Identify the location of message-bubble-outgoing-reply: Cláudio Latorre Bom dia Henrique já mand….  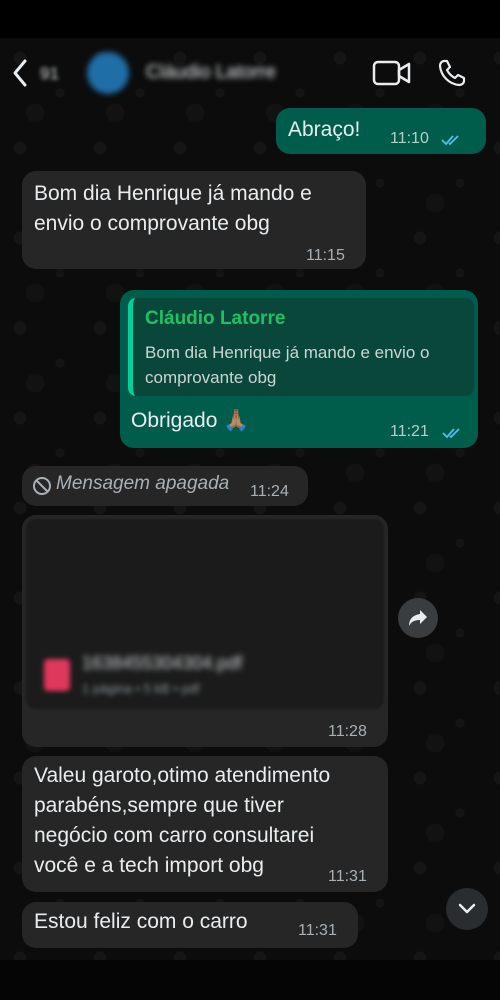
(299, 369).